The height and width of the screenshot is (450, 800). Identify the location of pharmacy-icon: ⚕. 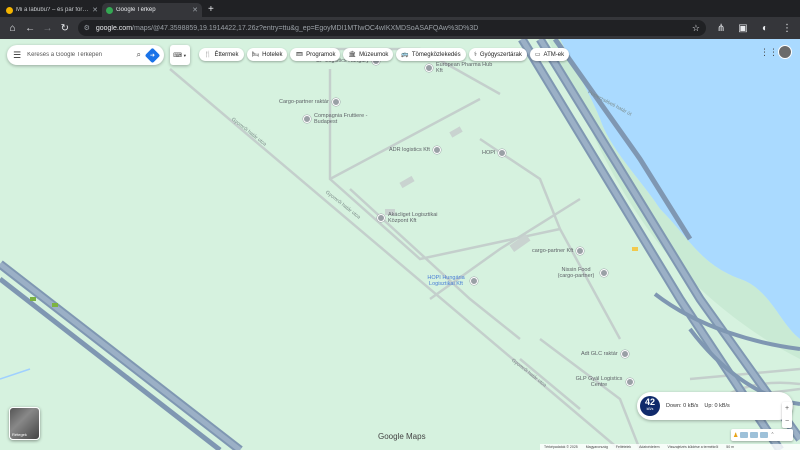
(475, 55).